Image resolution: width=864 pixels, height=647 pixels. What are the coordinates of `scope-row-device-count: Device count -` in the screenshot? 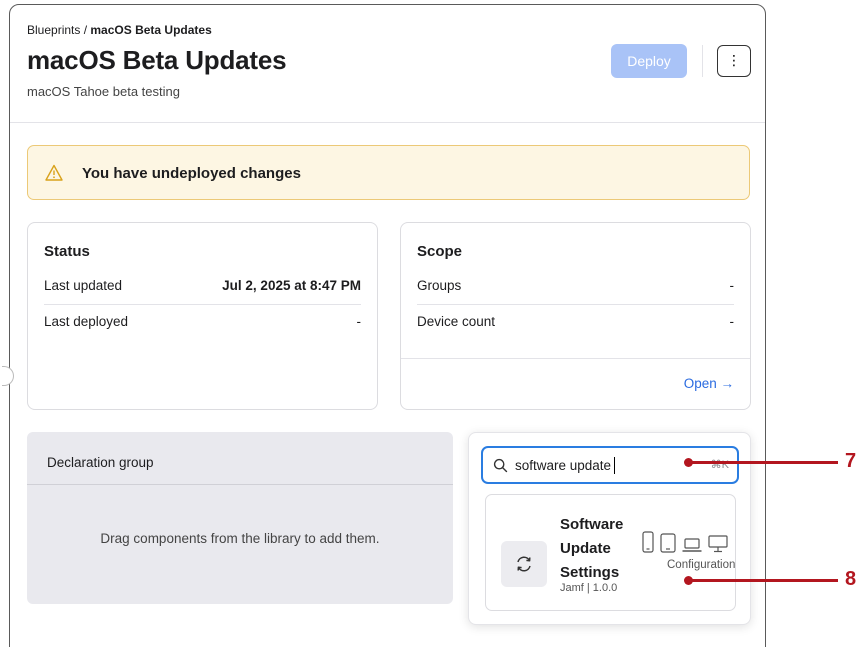 It's located at (575, 323).